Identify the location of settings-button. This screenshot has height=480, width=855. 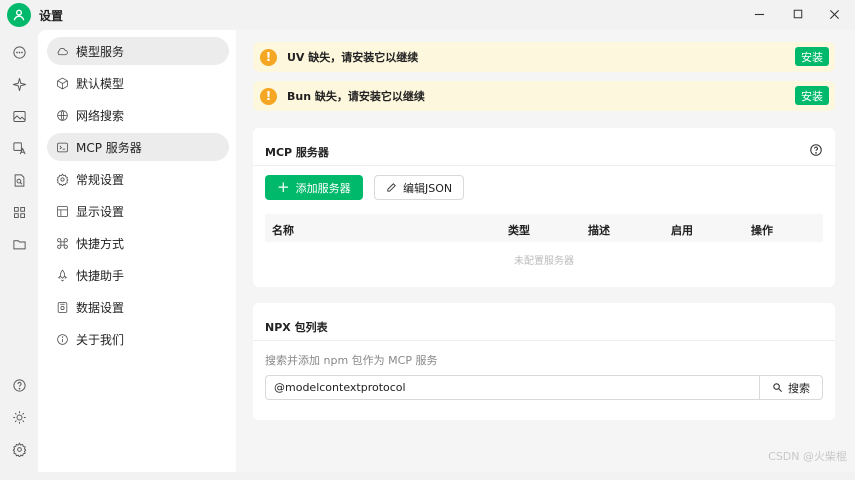
(19, 449).